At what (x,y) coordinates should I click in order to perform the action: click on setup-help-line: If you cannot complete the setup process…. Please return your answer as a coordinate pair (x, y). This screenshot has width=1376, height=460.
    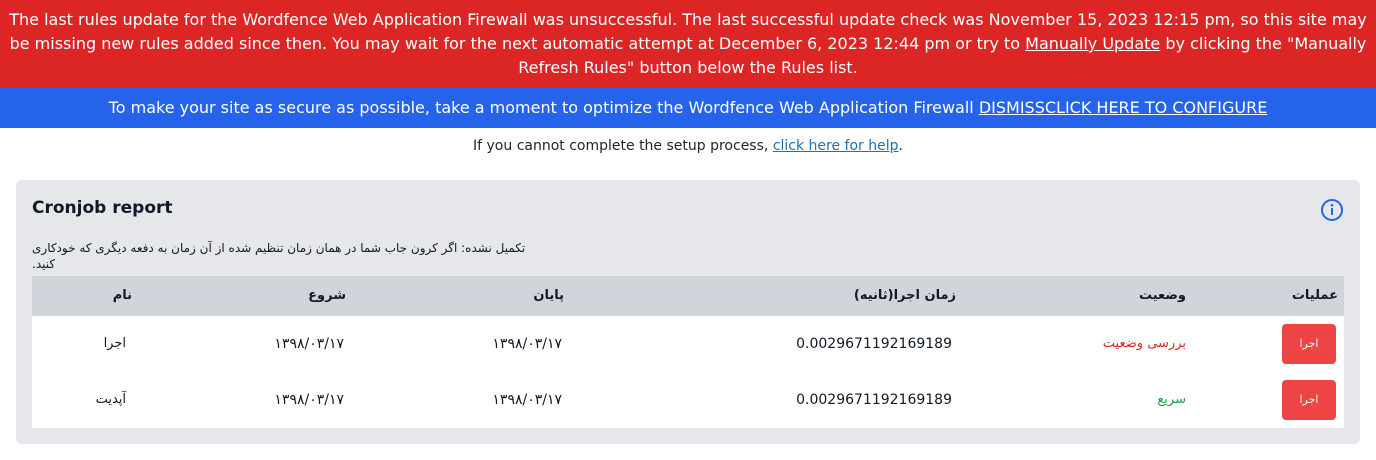
    Looking at the image, I should click on (688, 146).